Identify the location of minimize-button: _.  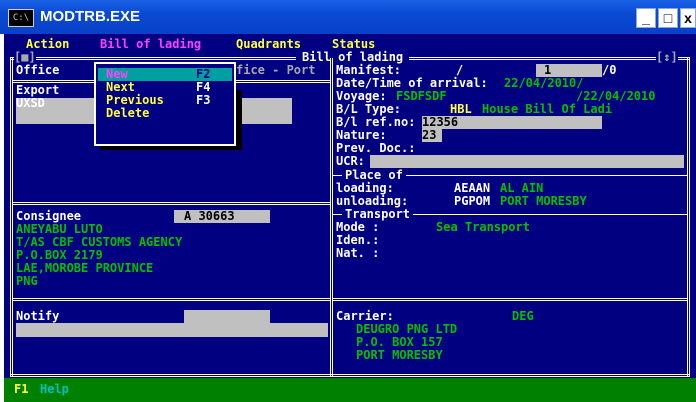
(646, 18).